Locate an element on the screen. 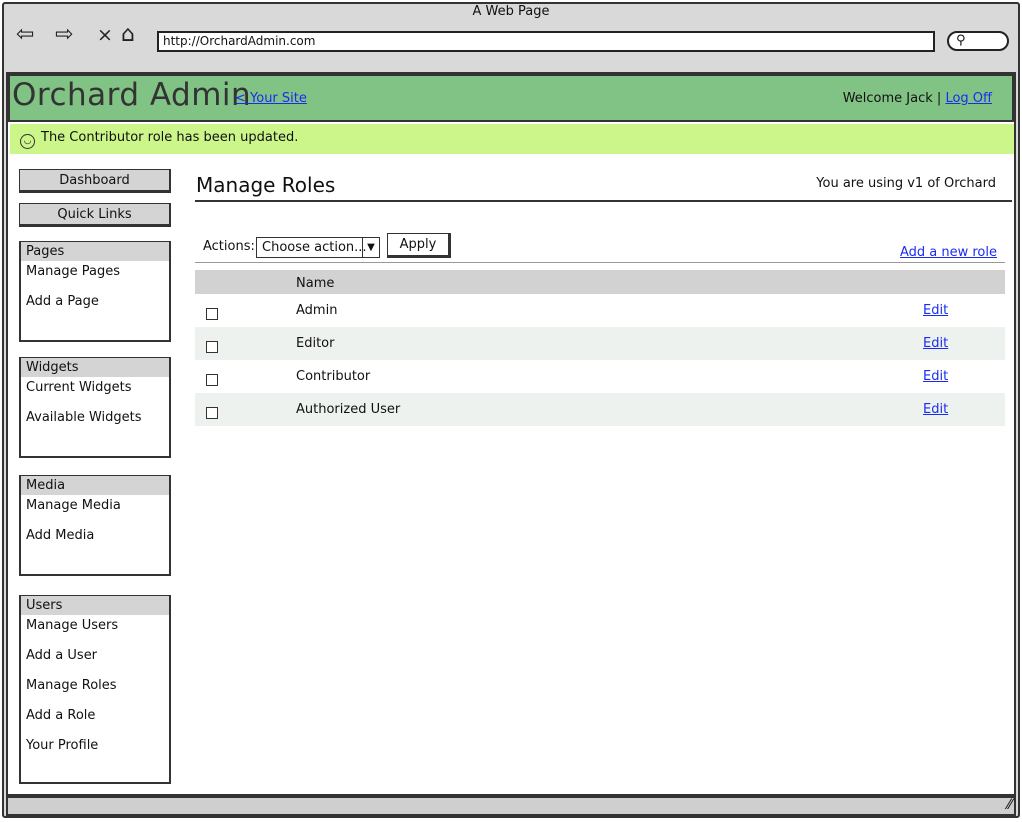 Image resolution: width=1022 pixels, height=822 pixels. table-header: Name is located at coordinates (600, 282).